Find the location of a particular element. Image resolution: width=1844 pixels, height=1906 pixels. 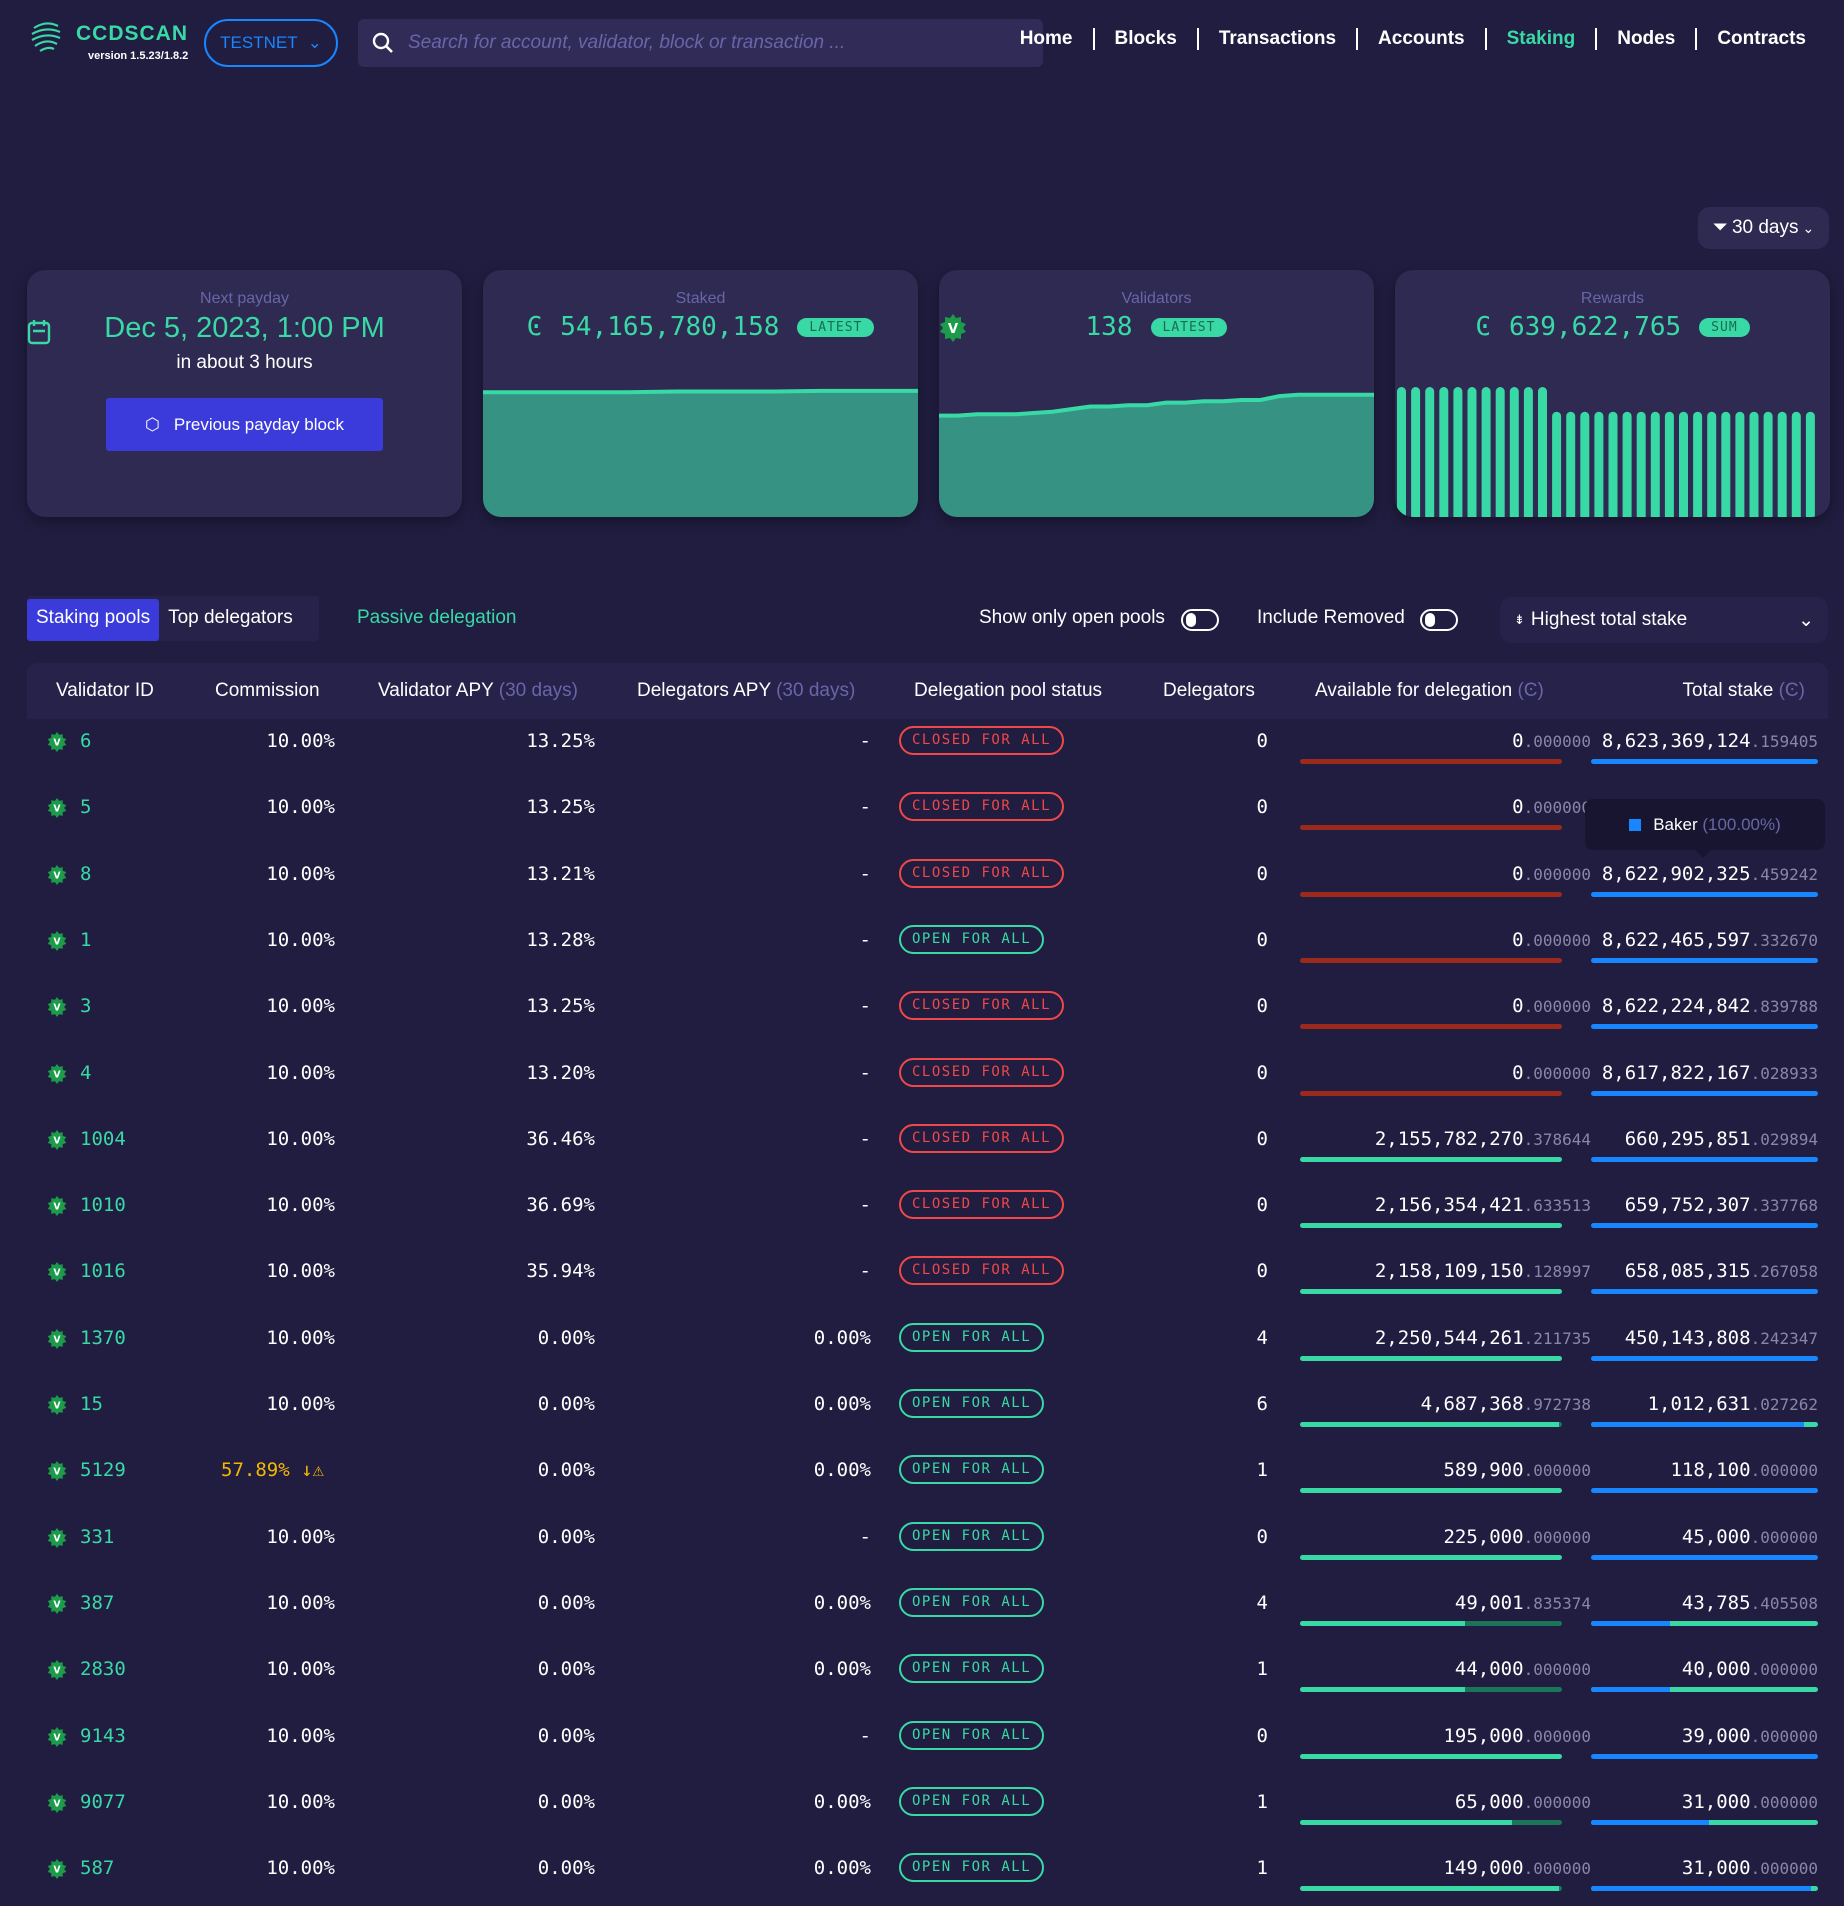

col-commission: Commission is located at coordinates (267, 691).